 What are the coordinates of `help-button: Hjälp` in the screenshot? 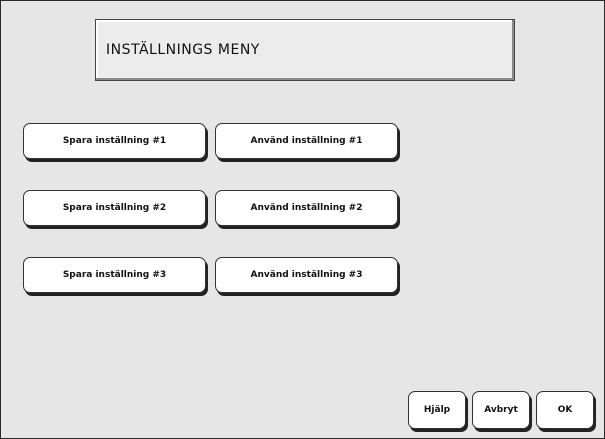 It's located at (437, 410).